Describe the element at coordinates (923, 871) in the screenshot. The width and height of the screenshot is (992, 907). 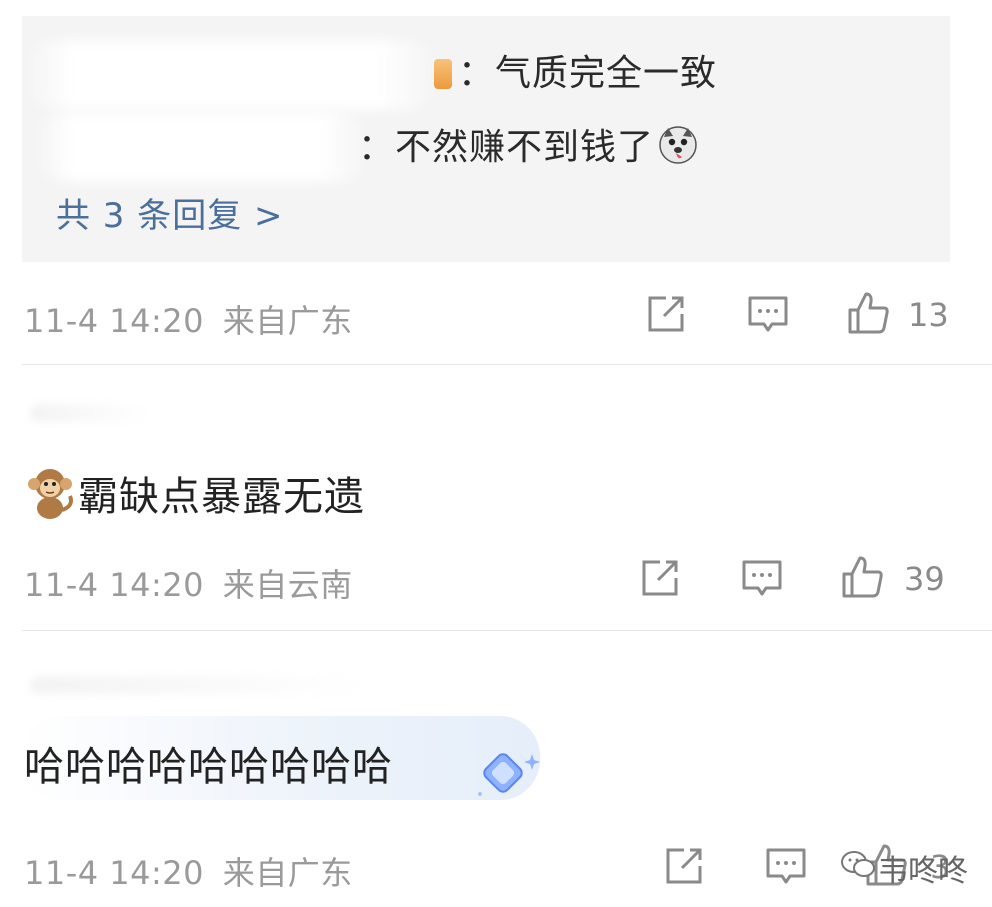
I see `watermark-text: 韦咚咚` at that location.